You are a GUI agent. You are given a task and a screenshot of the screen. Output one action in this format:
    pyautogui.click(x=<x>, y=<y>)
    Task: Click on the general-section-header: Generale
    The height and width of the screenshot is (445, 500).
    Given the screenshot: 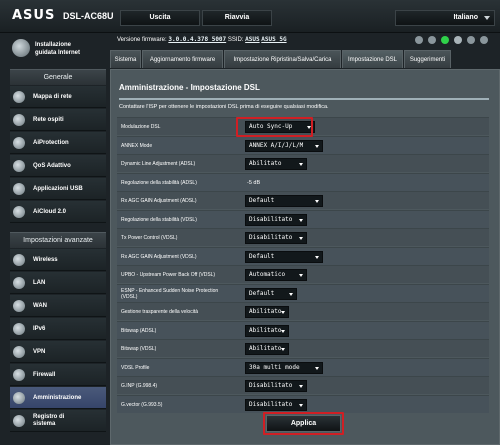 What is the action you would take?
    pyautogui.click(x=58, y=77)
    